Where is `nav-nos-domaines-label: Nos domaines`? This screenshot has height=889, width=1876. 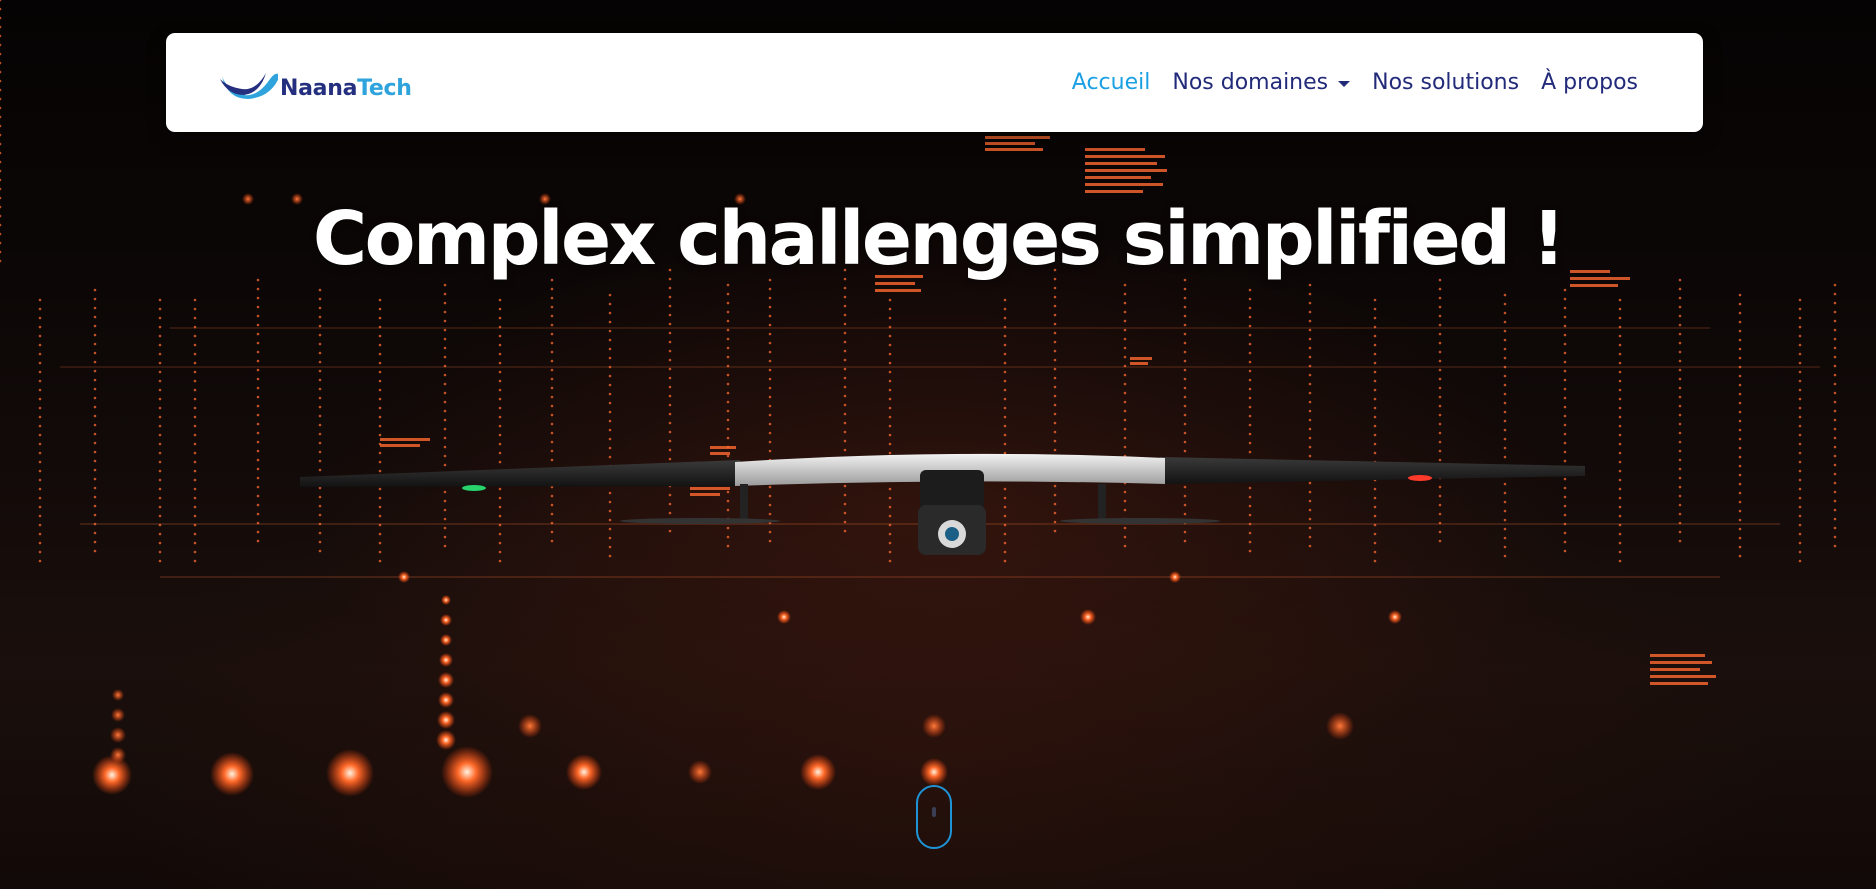 nav-nos-domaines-label: Nos domaines is located at coordinates (1250, 82).